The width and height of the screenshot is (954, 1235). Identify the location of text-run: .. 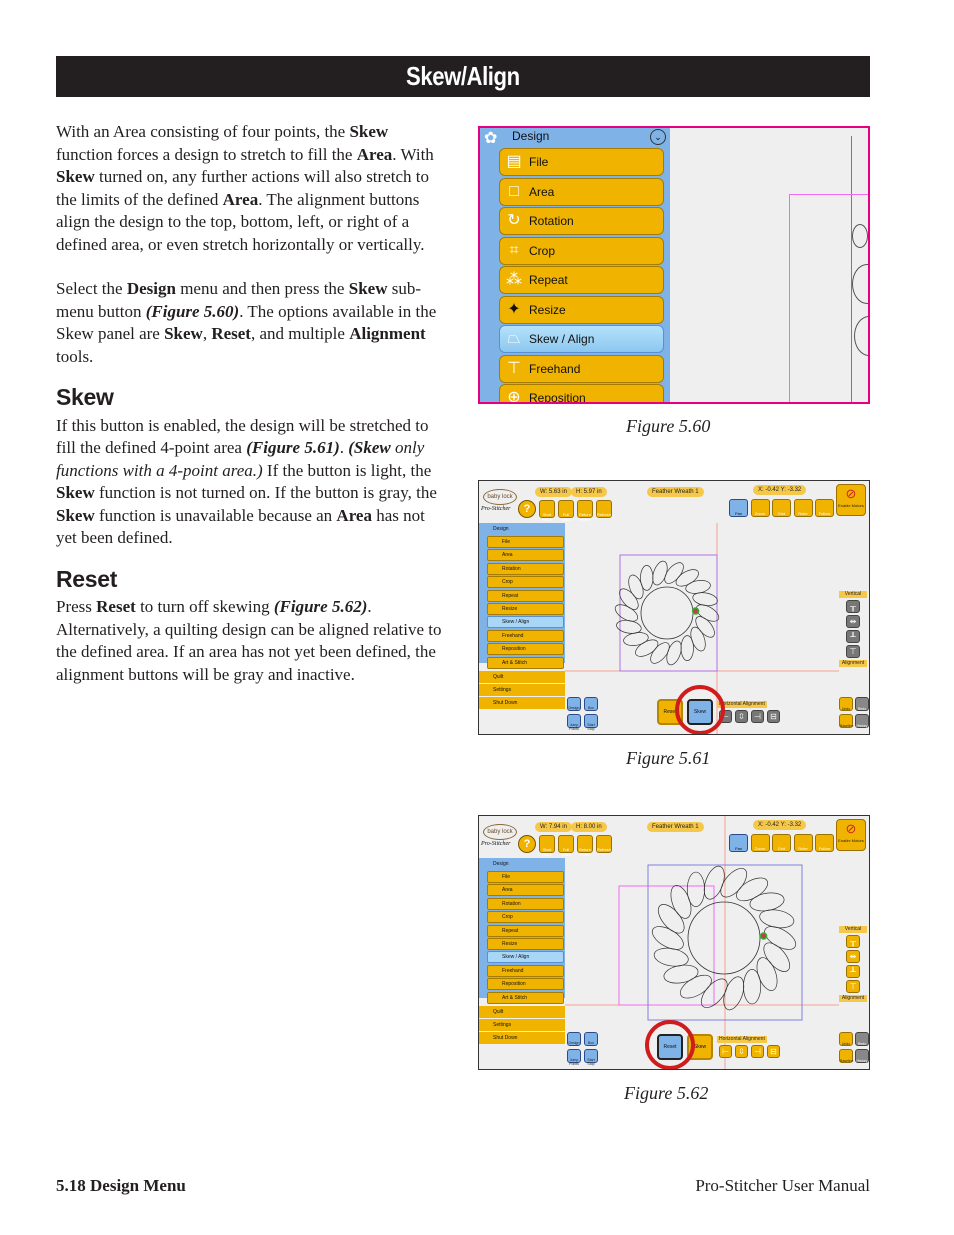
(344, 447).